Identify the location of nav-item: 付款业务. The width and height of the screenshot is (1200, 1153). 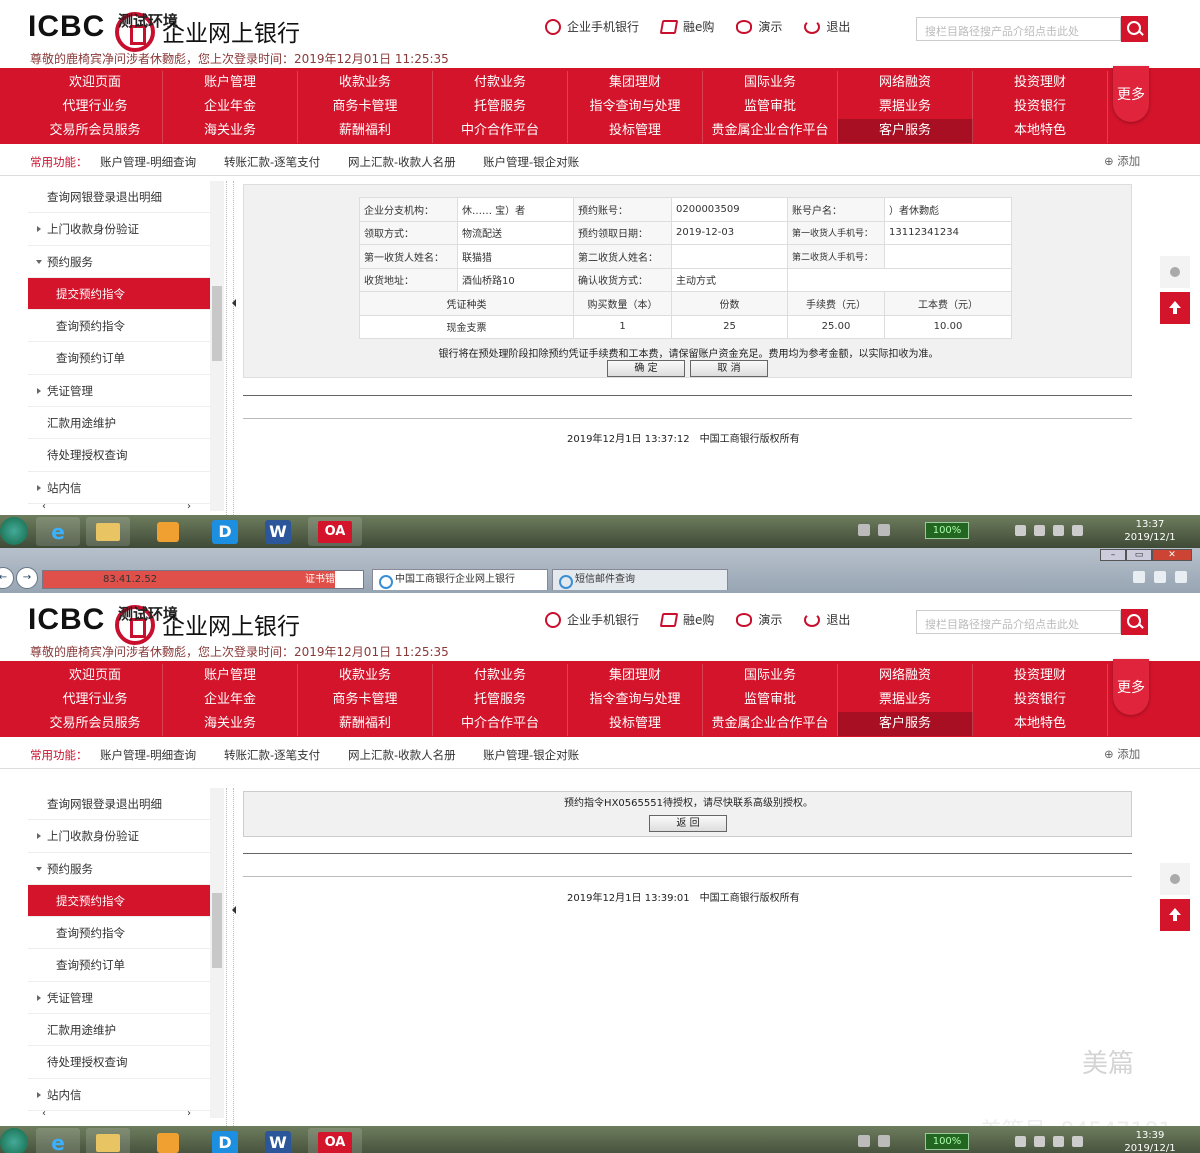
(500, 676).